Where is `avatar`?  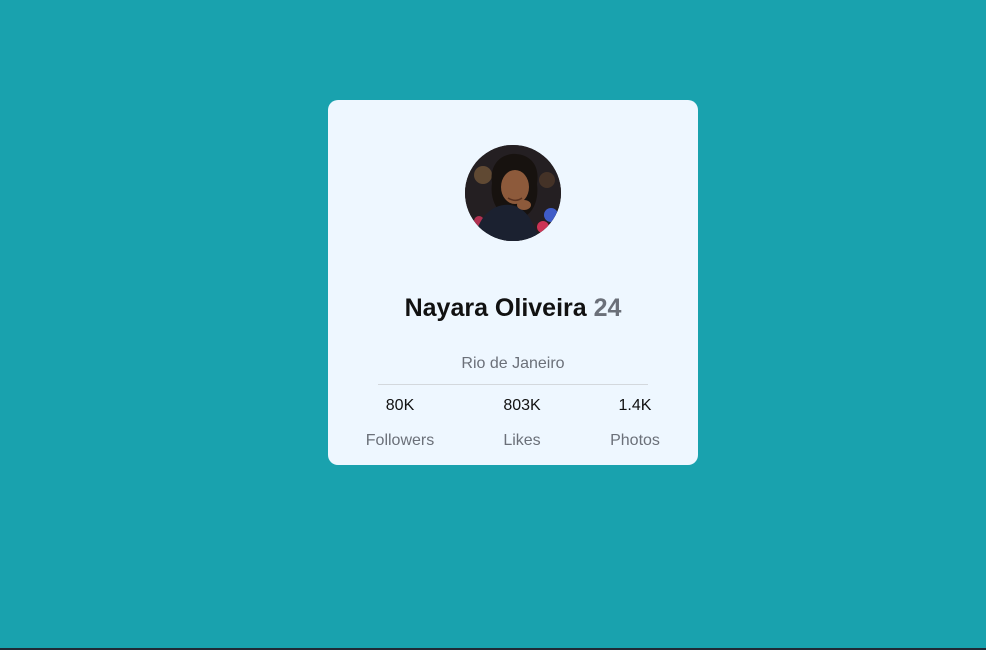
avatar is located at coordinates (513, 193).